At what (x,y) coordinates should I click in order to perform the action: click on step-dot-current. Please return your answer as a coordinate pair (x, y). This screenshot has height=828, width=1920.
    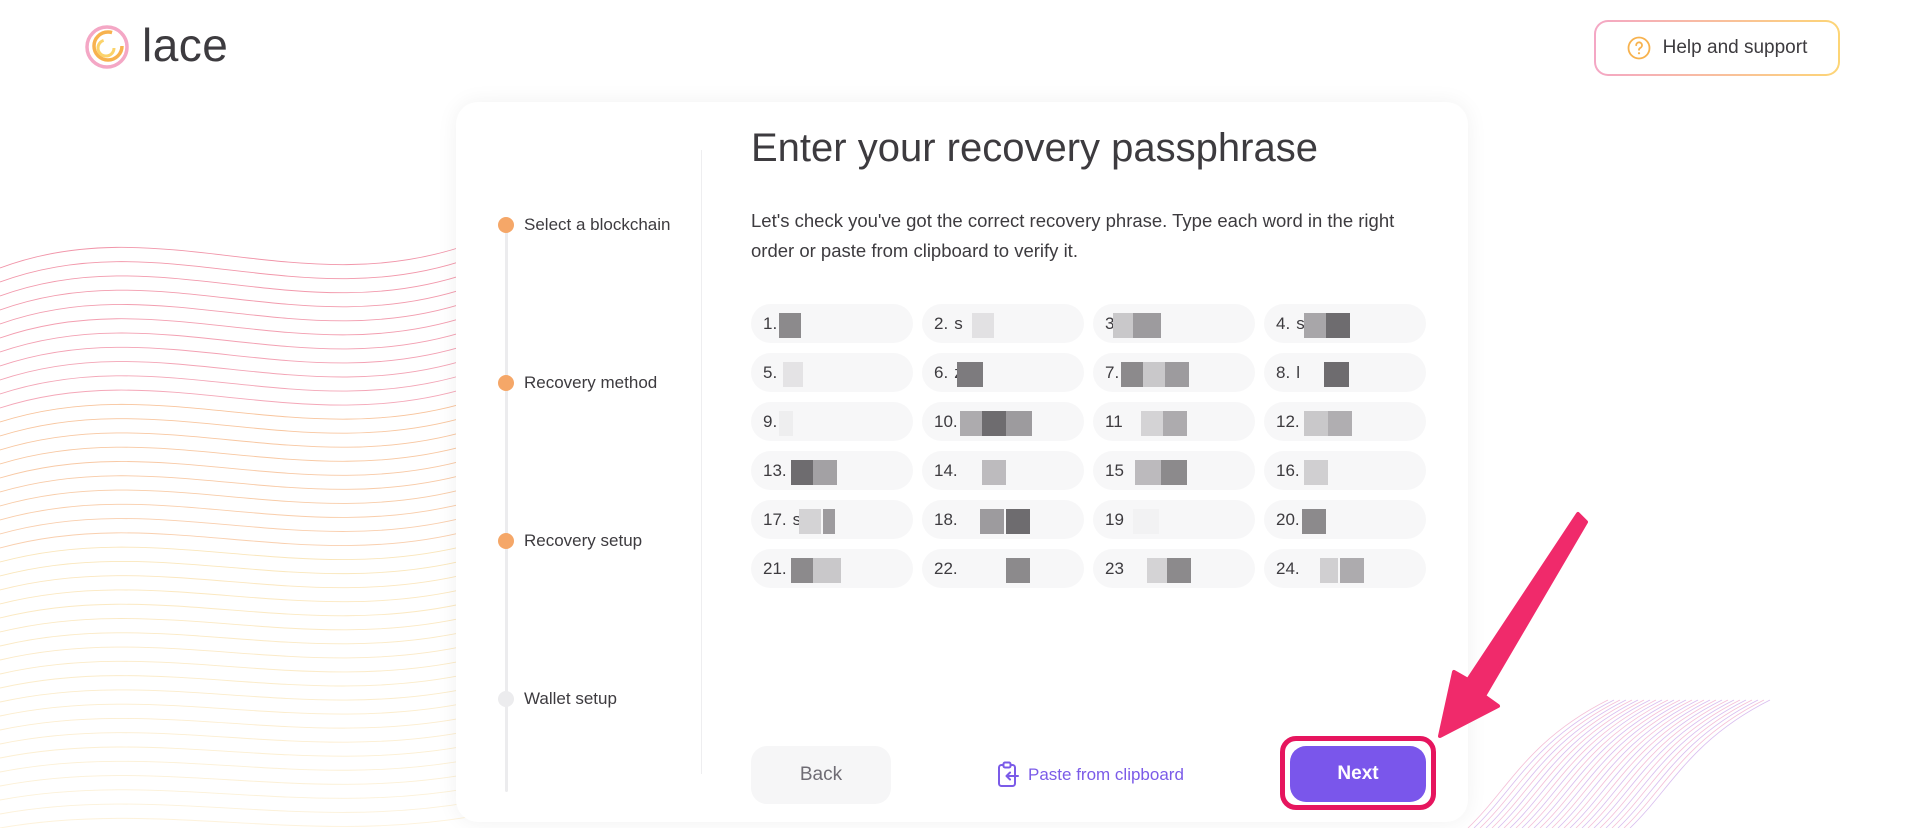
    Looking at the image, I should click on (506, 541).